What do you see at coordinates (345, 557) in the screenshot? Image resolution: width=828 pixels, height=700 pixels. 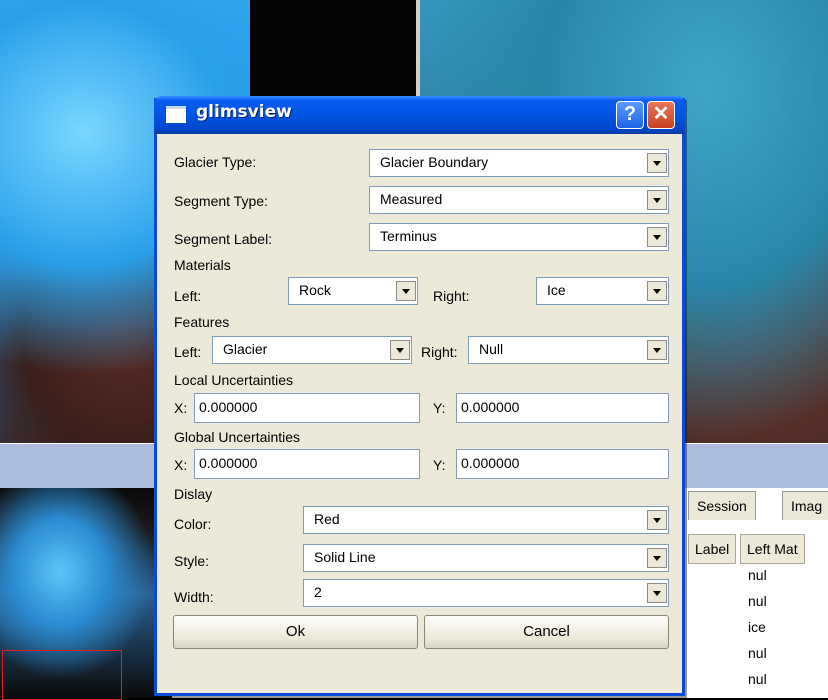 I see `style-value: Solid Line` at bounding box center [345, 557].